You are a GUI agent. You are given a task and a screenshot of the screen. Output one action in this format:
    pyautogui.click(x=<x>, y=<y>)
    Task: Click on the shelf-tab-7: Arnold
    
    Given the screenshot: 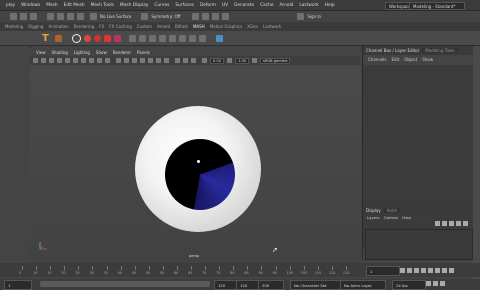 What is the action you would take?
    pyautogui.click(x=163, y=26)
    